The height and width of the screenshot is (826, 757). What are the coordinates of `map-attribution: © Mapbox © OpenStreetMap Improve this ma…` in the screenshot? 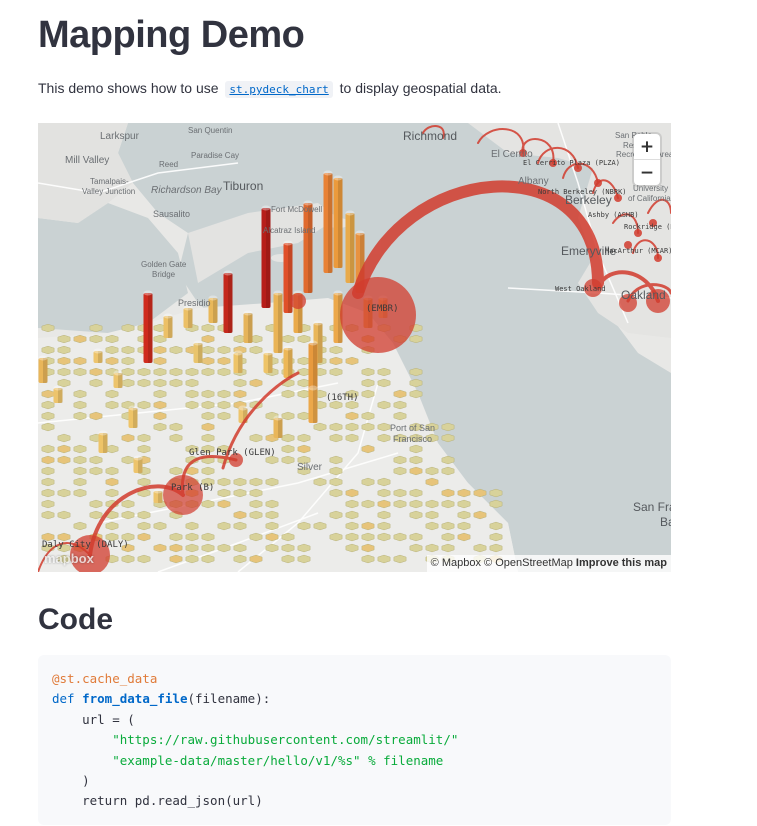 It's located at (548, 563).